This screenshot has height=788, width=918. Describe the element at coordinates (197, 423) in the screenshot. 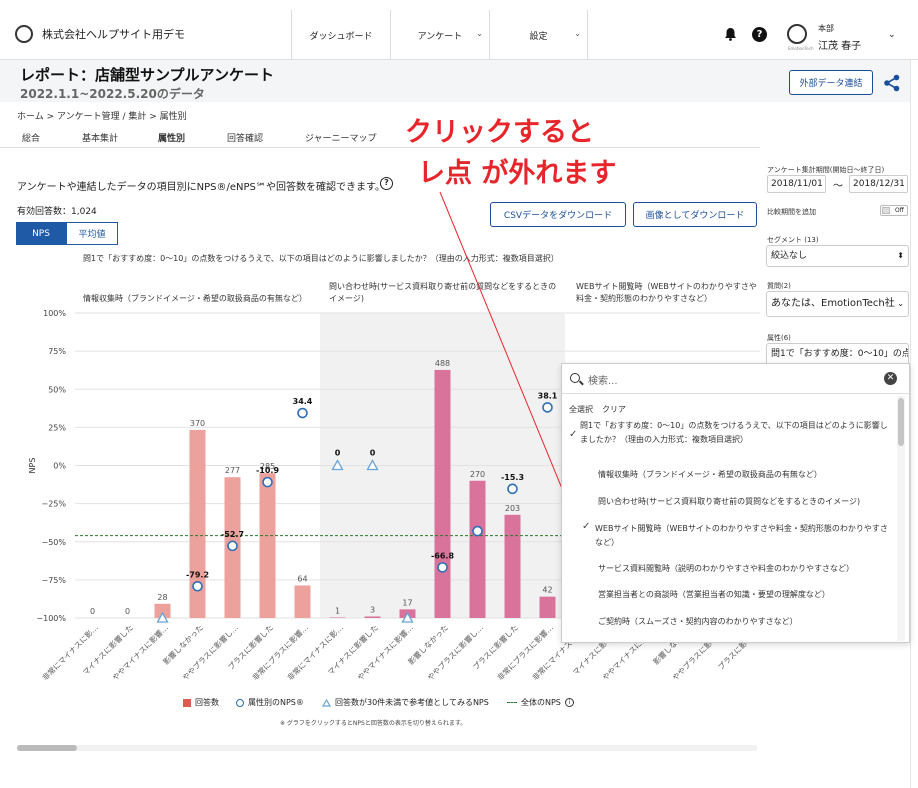

I see `bar-count-label: 370` at that location.